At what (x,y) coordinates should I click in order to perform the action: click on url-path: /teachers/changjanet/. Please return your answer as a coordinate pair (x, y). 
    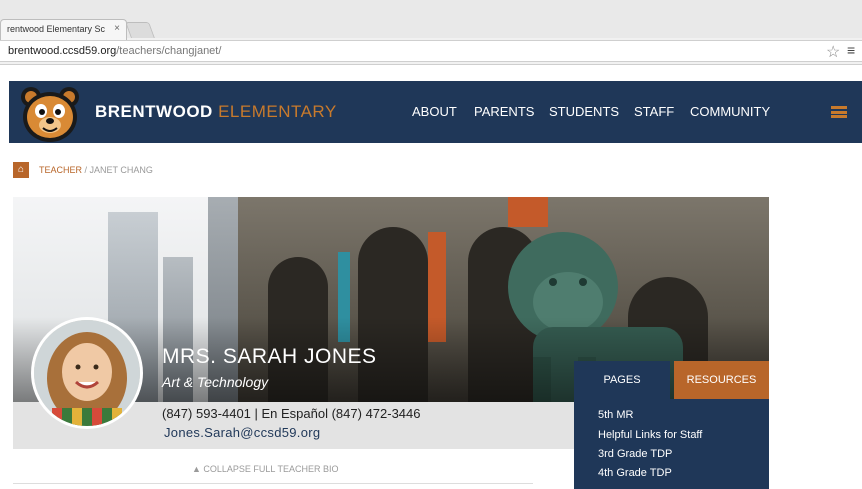
    Looking at the image, I should click on (169, 51).